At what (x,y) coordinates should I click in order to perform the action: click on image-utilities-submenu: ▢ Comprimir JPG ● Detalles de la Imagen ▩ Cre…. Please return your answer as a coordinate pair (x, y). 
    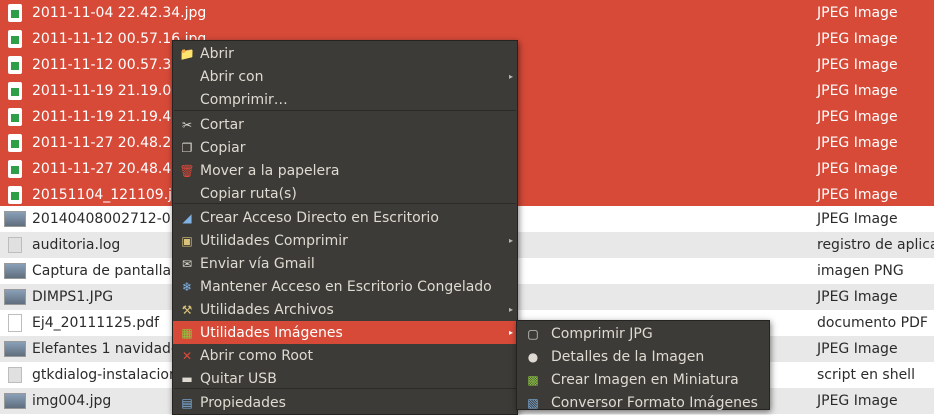
    Looking at the image, I should click on (643, 365).